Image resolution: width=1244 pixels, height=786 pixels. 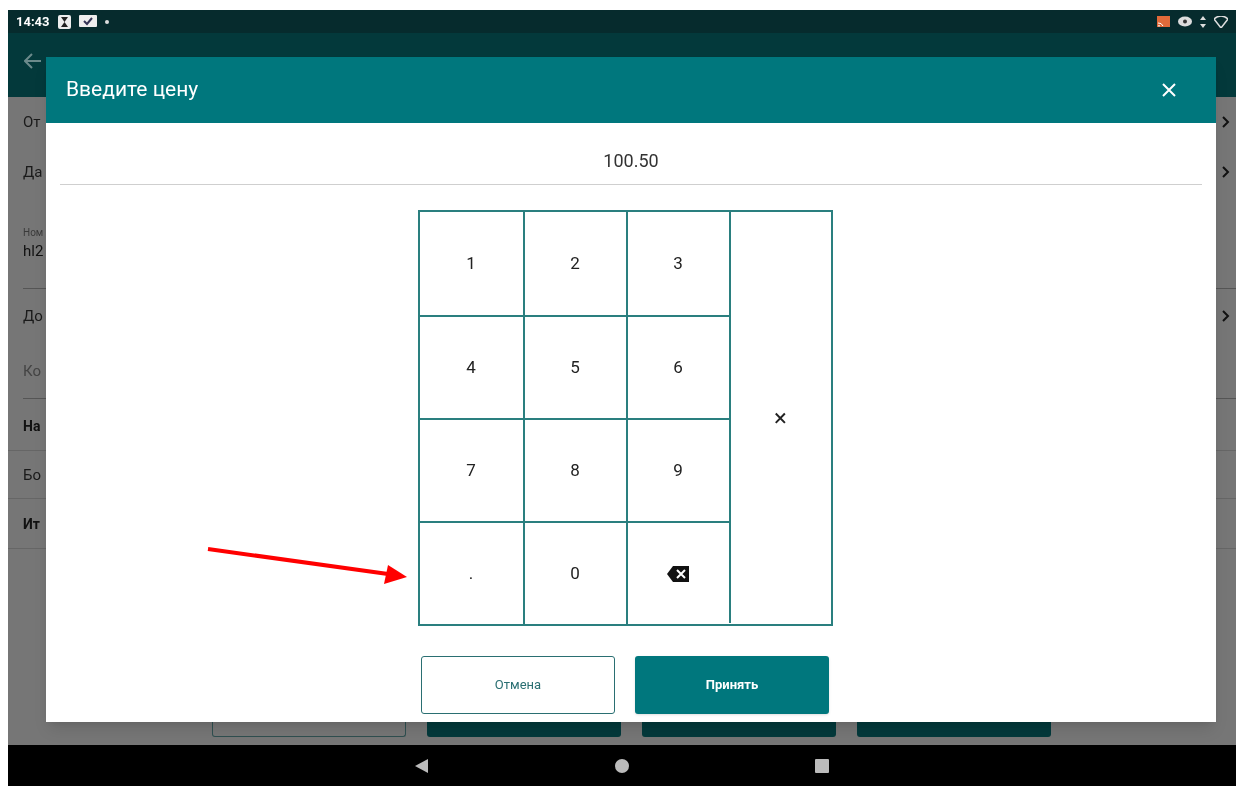 What do you see at coordinates (1185, 21) in the screenshot?
I see `eye-icon` at bounding box center [1185, 21].